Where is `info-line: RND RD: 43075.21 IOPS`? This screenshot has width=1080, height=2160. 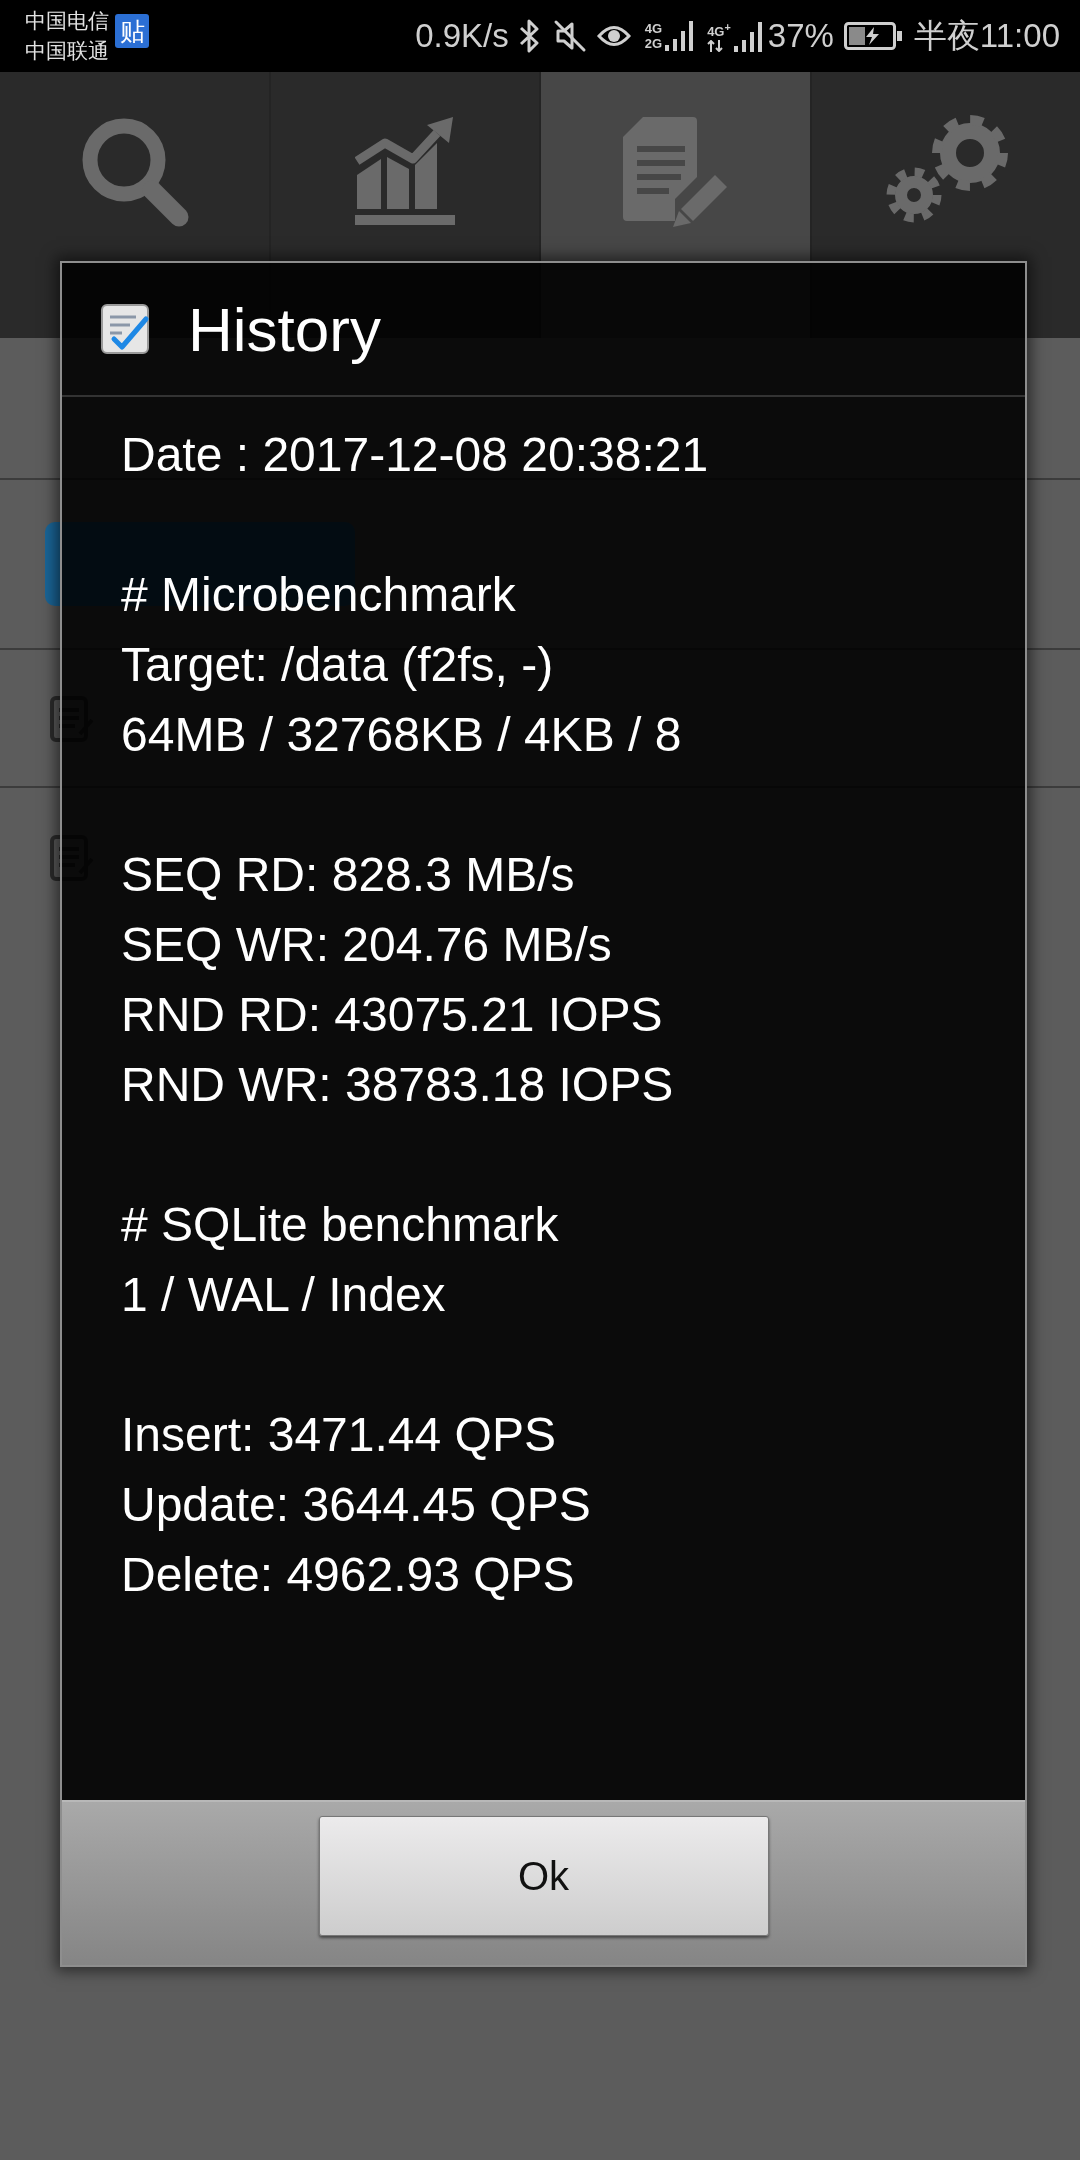 info-line: RND RD: 43075.21 IOPS is located at coordinates (392, 1015).